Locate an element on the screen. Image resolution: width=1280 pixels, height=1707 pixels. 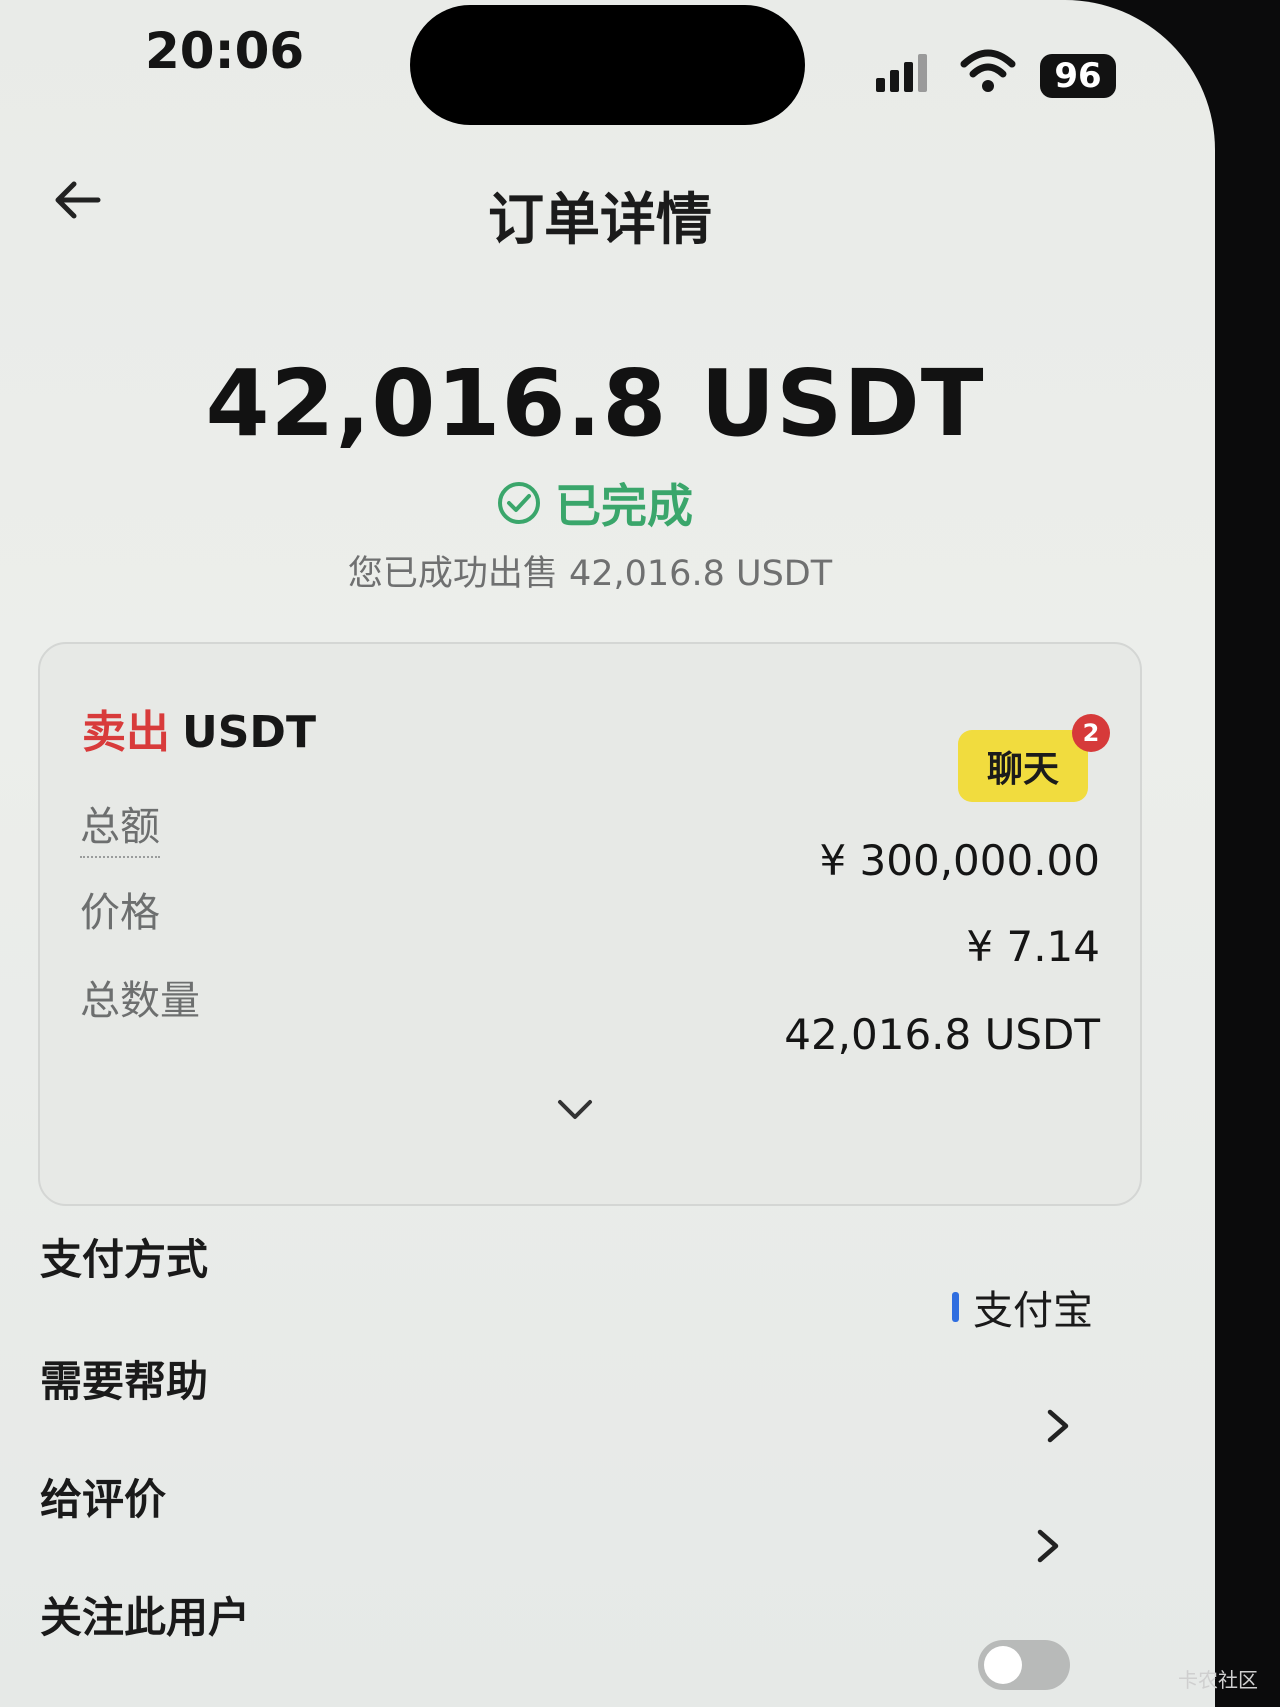
chat-unread-badge: 2 is located at coordinates (1091, 733).